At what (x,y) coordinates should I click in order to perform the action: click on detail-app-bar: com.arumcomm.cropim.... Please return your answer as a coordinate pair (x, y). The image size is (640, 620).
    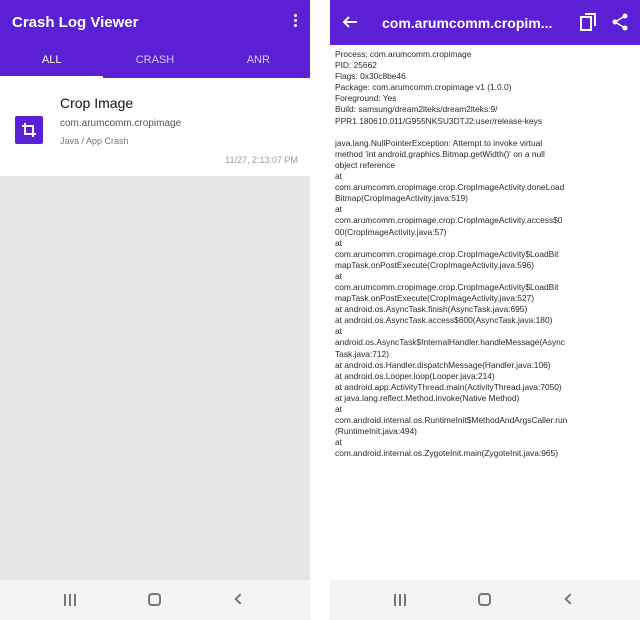
    Looking at the image, I should click on (485, 22).